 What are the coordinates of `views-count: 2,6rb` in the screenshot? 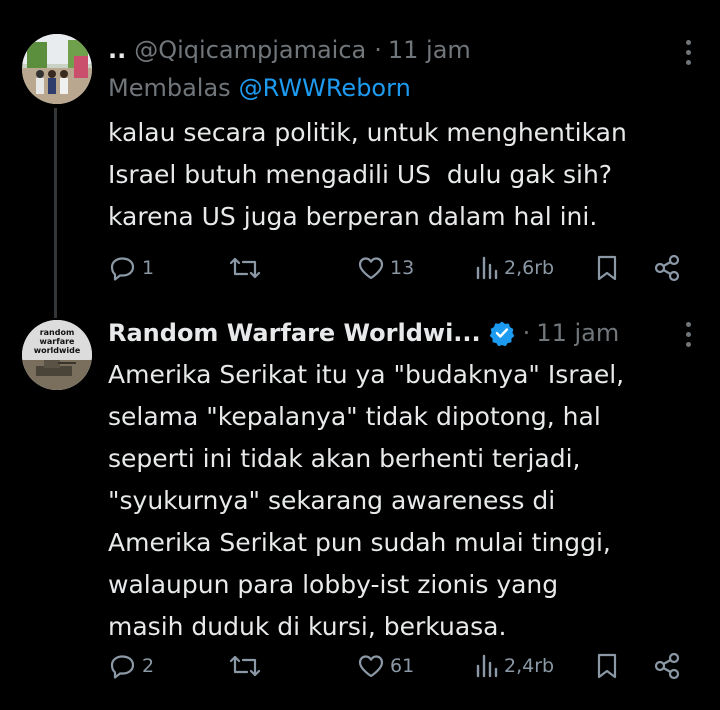 It's located at (529, 268).